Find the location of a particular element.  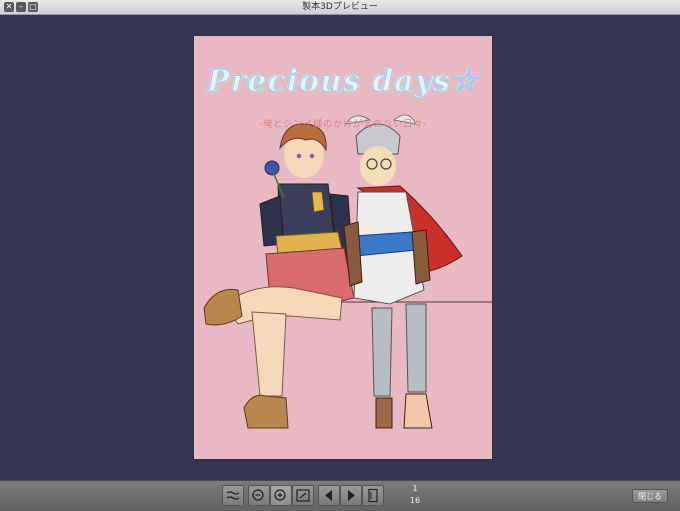

total-page-count: 16 is located at coordinates (415, 500).